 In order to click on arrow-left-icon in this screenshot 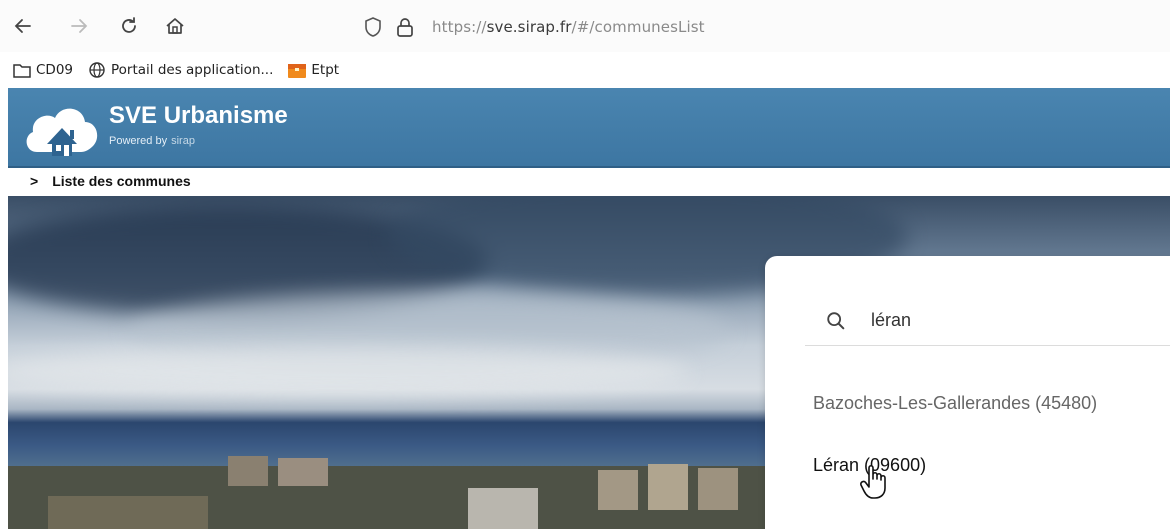, I will do `click(22, 26)`.